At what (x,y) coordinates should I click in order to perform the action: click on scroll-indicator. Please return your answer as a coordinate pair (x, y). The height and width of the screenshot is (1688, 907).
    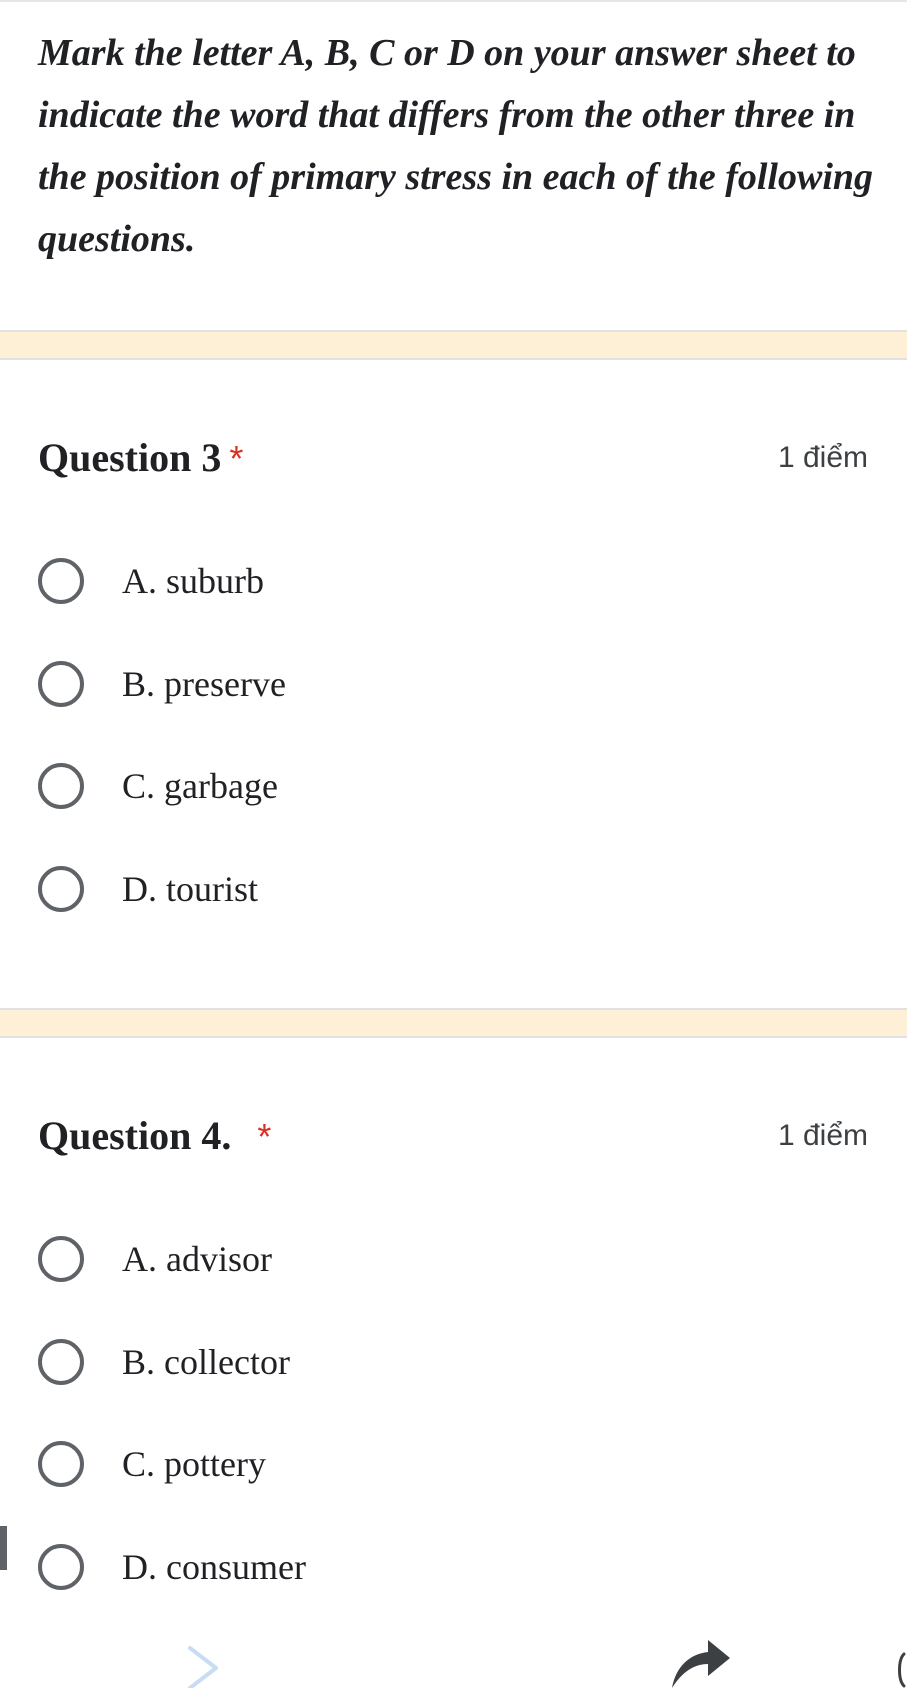
    Looking at the image, I should click on (3, 1548).